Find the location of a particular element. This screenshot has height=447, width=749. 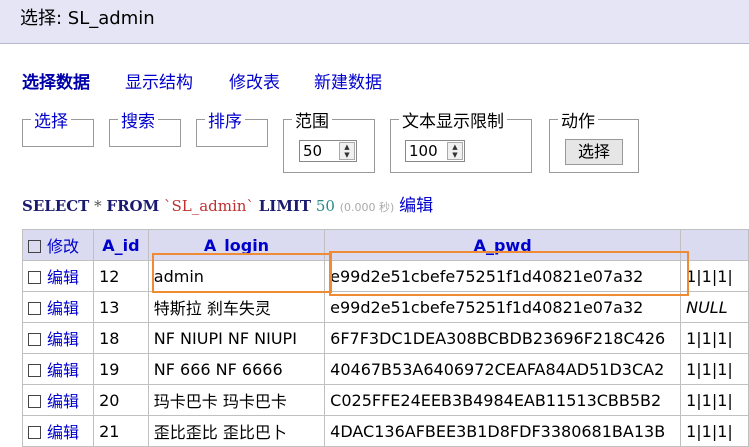

row-pwd-cell: 40467B53A6406972CEAFA84AD51D3CA2 is located at coordinates (503, 369).